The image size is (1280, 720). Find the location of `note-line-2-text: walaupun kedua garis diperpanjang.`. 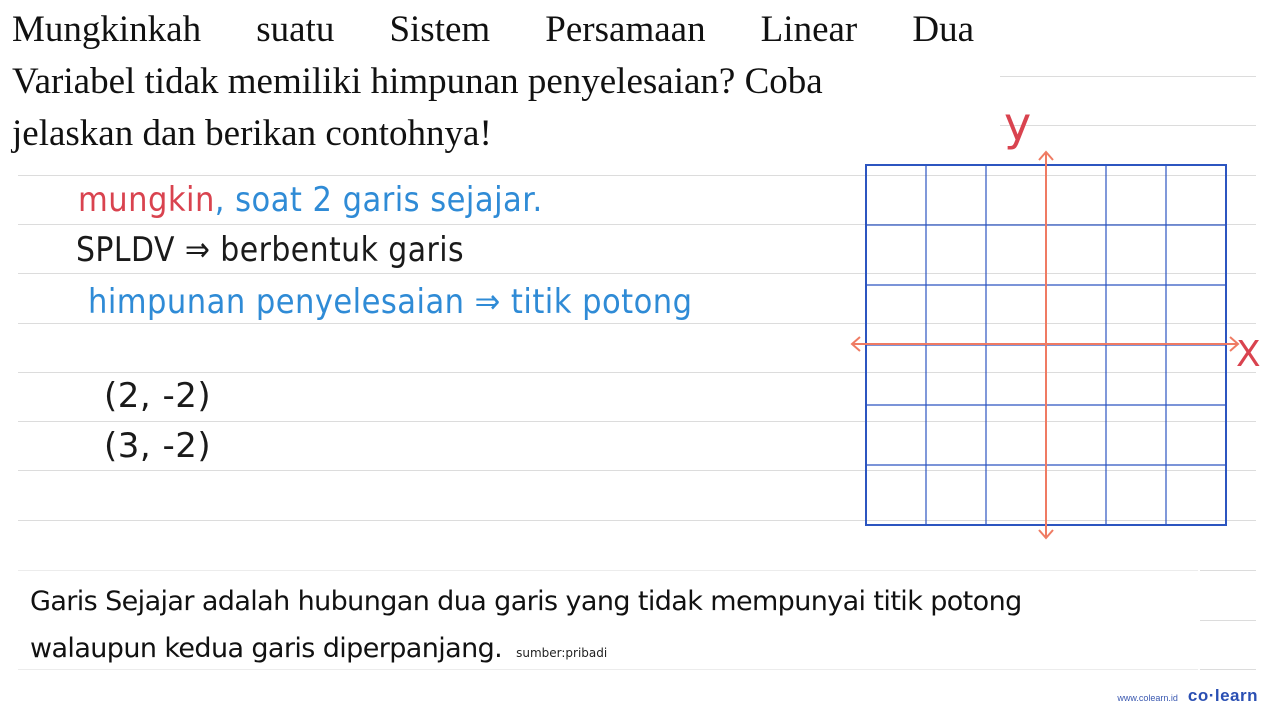

note-line-2-text: walaupun kedua garis diperpanjang. is located at coordinates (266, 648).